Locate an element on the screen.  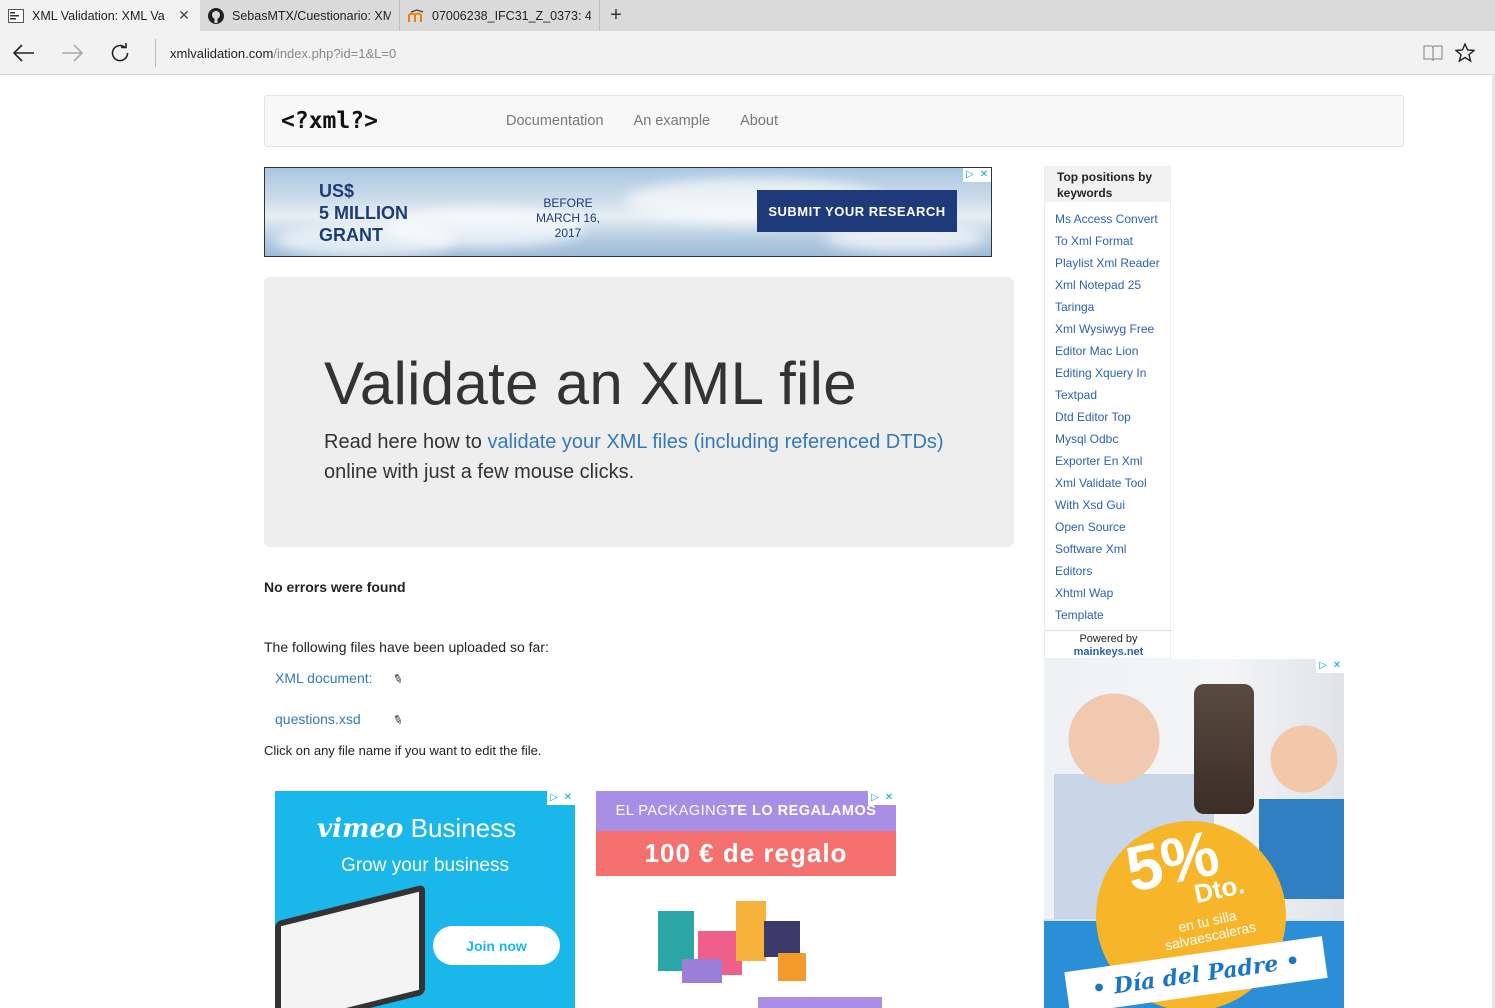
browser-toolbar: xmlvalidation.com/index.php?id=1&L=0 is located at coordinates (747, 53).